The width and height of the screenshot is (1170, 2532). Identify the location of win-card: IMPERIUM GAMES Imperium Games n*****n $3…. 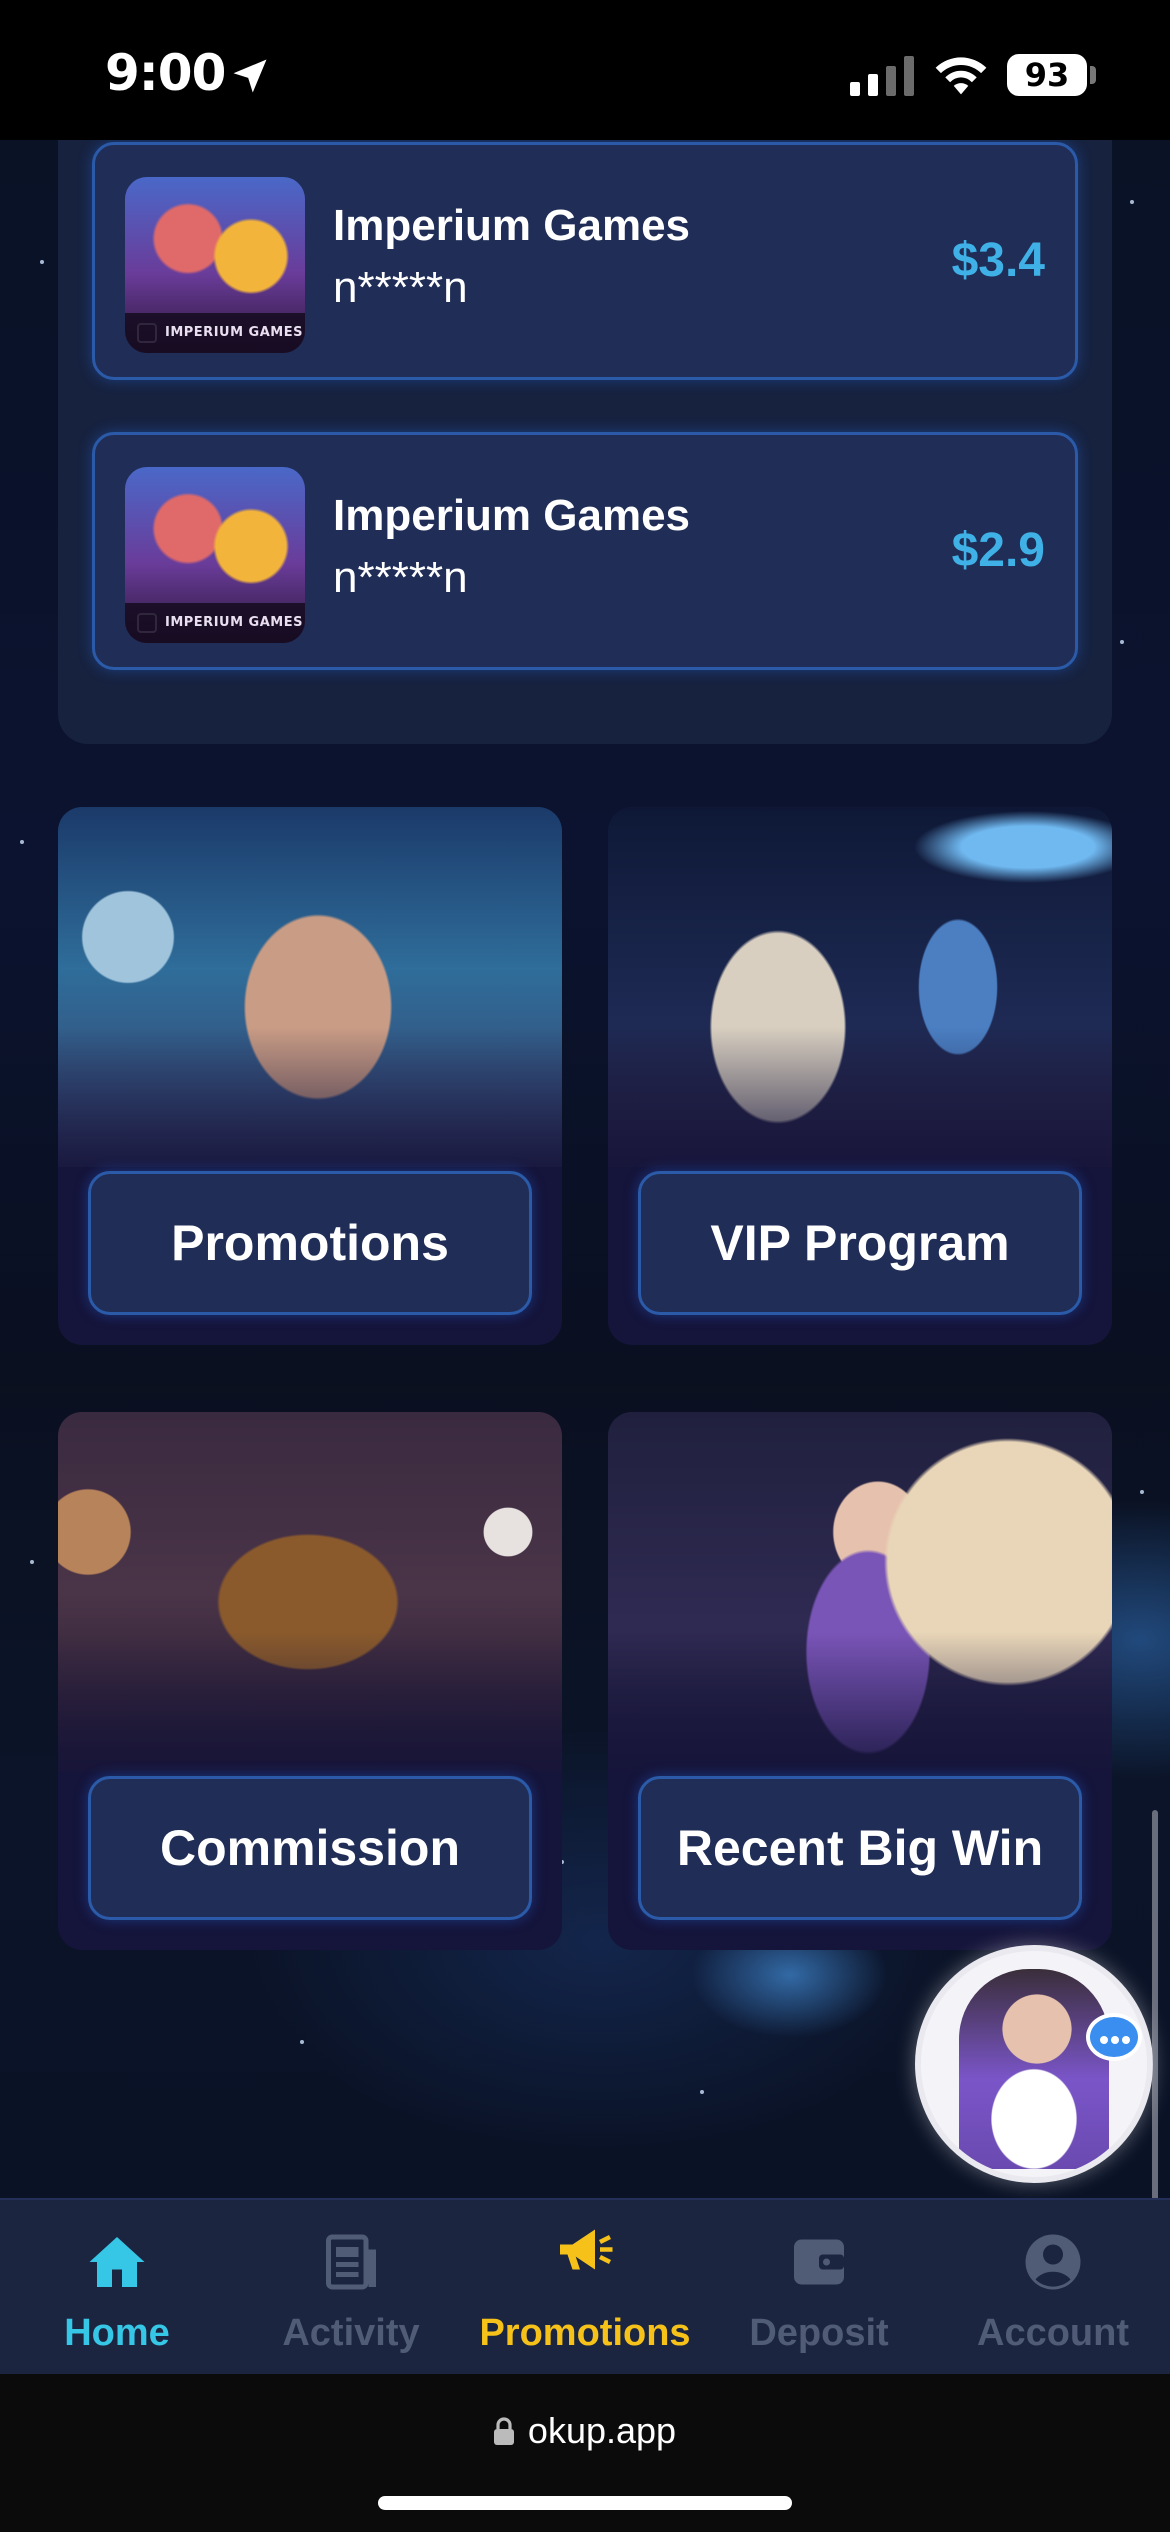
(585, 261).